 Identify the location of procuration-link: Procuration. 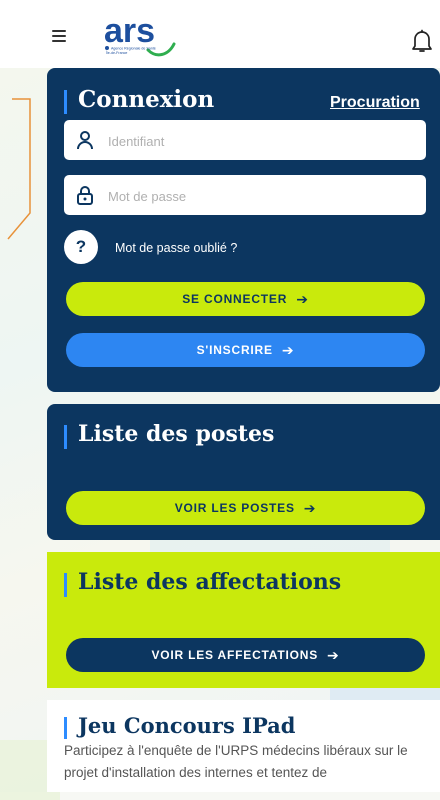
(375, 103).